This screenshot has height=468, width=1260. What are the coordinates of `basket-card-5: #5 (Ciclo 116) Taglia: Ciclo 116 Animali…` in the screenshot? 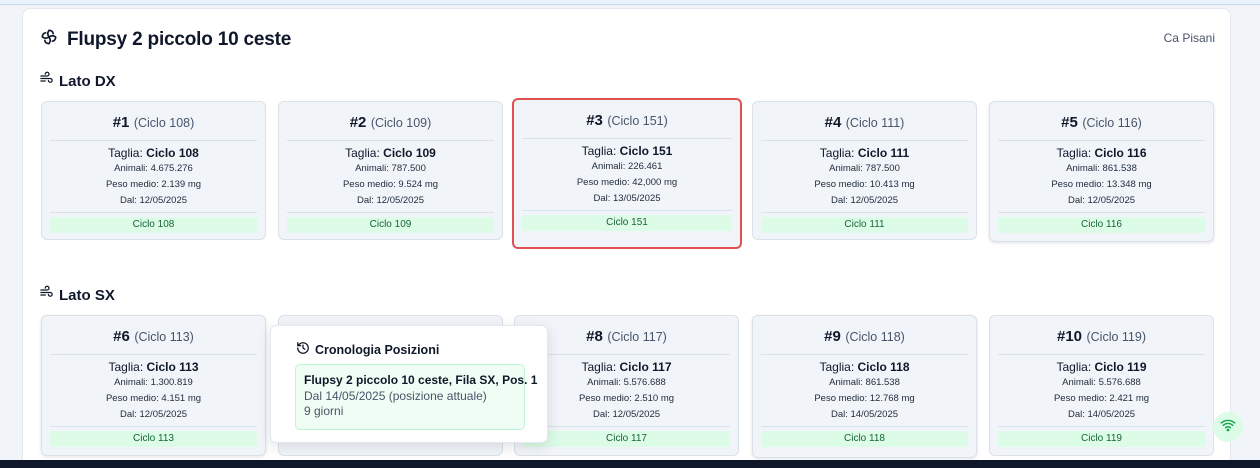 It's located at (1101, 171).